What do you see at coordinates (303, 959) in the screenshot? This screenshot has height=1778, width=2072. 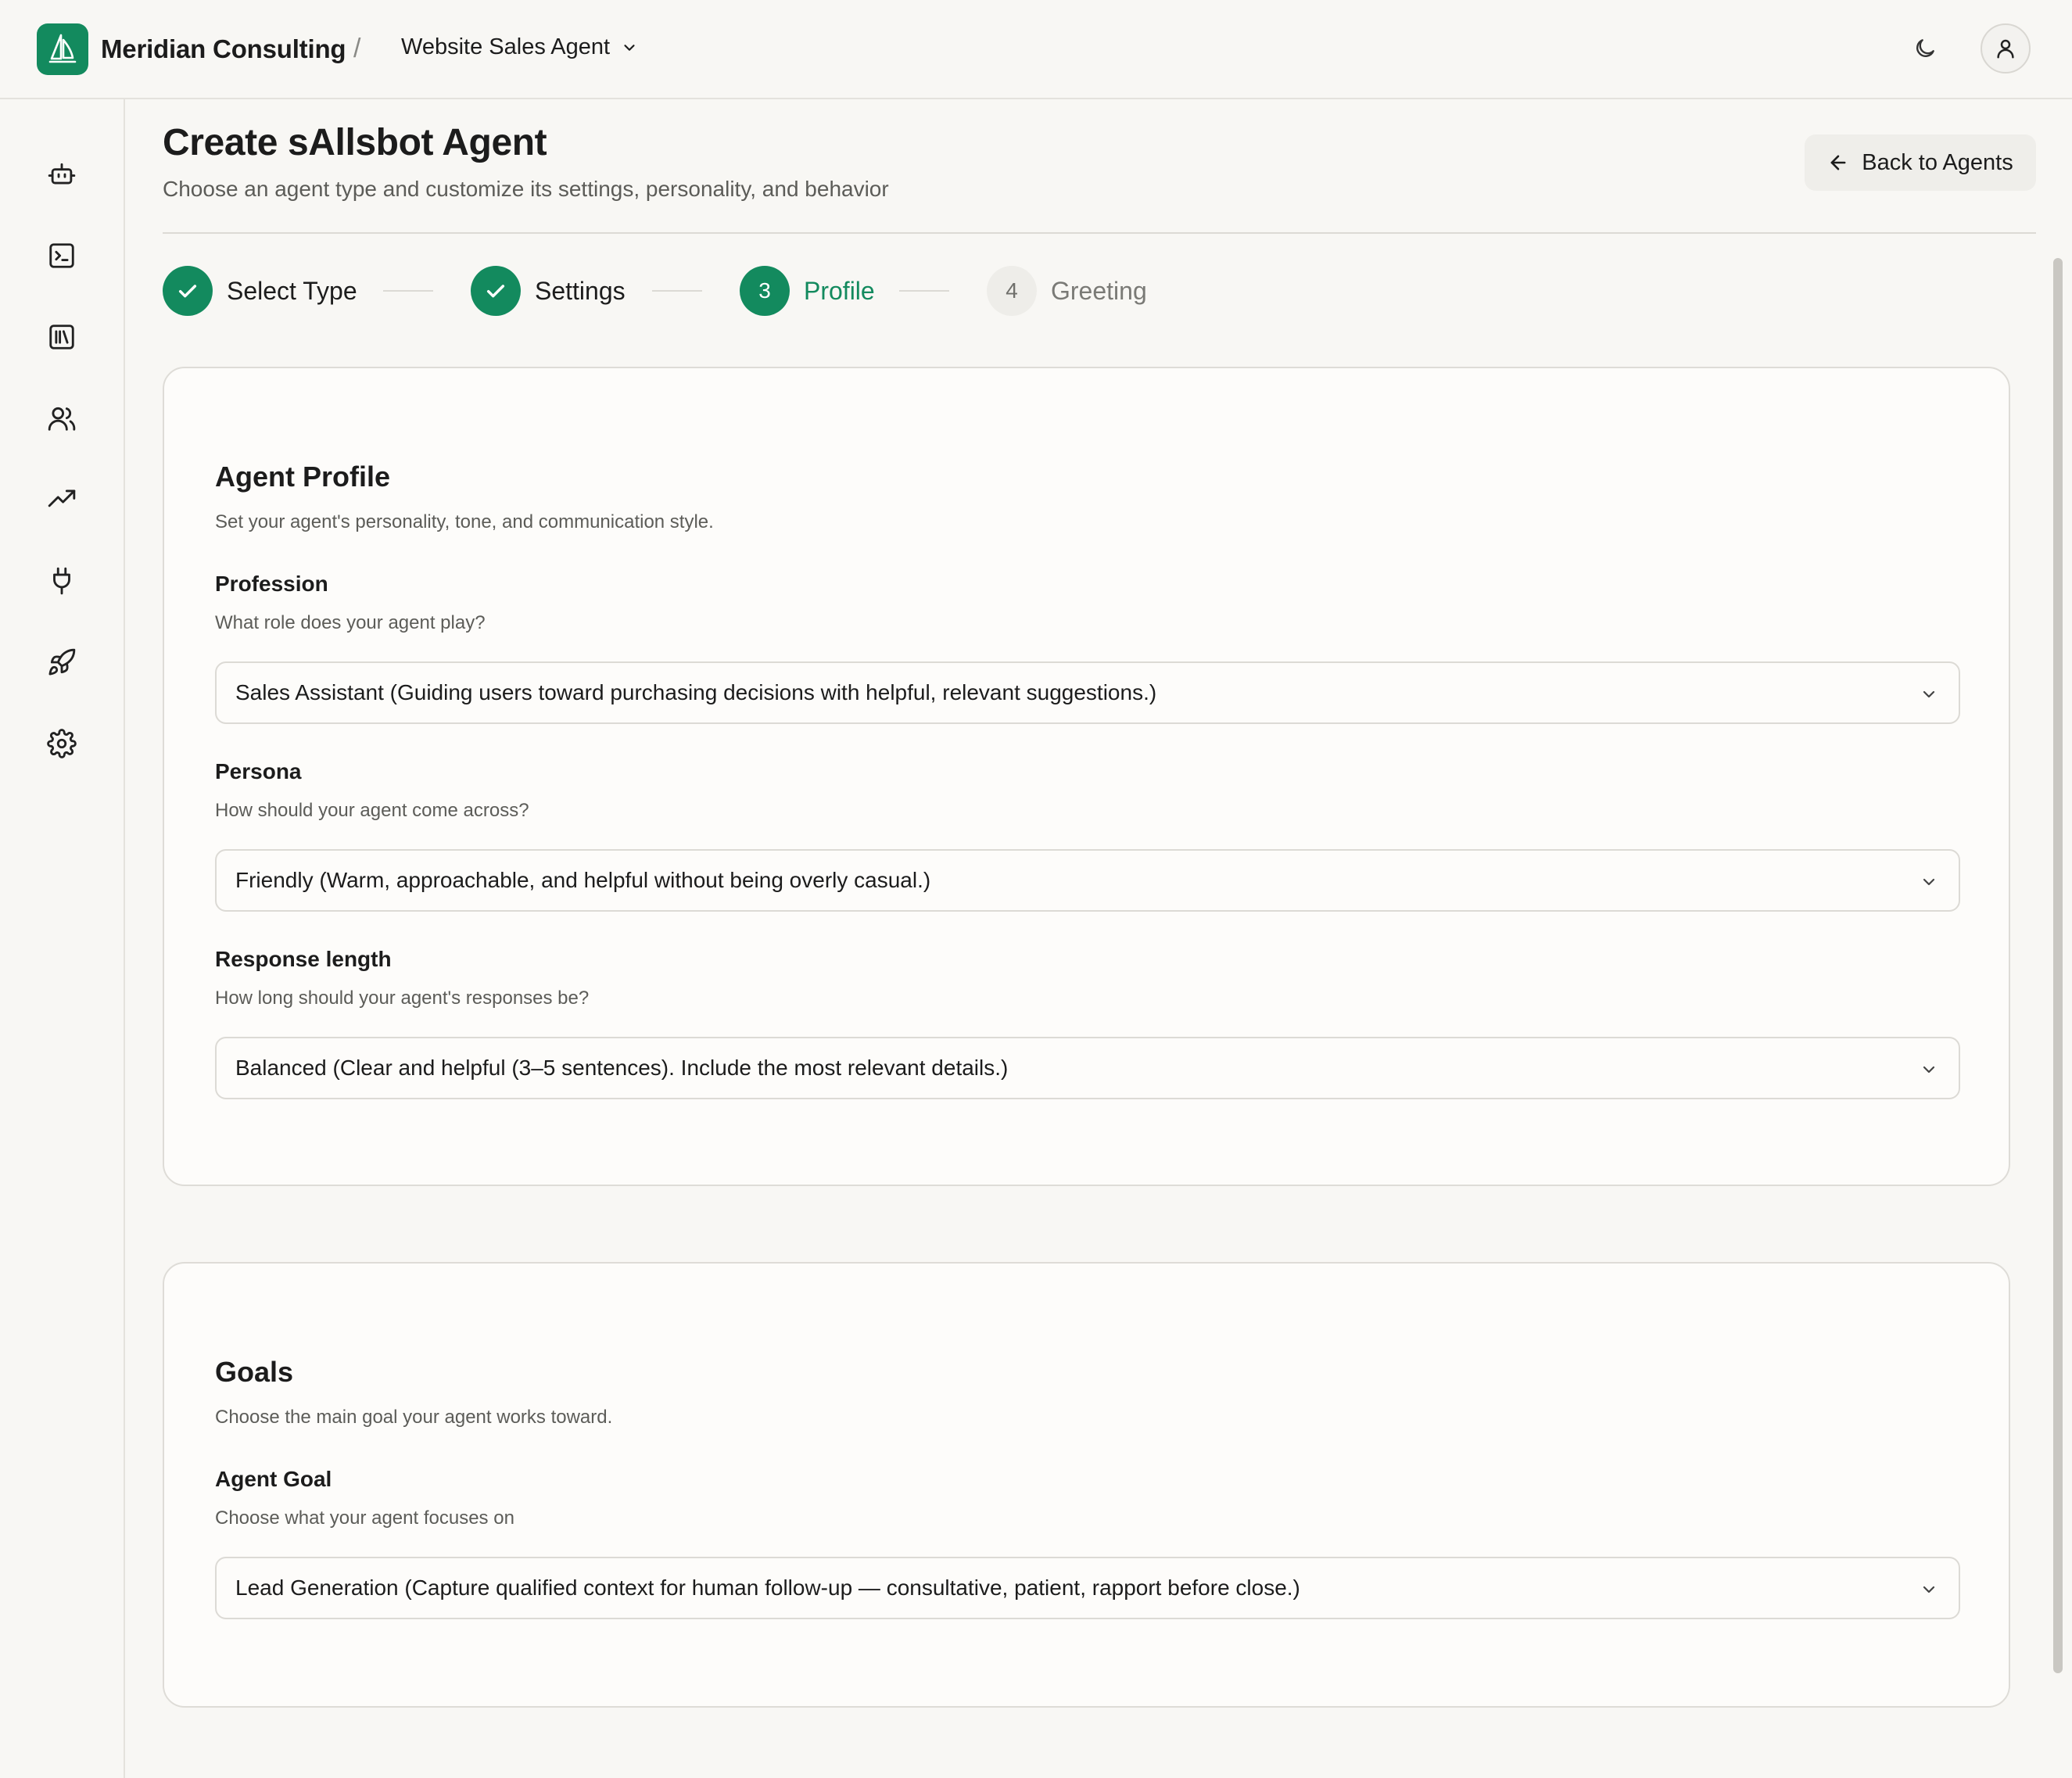 I see `response-length-label: Response length` at bounding box center [303, 959].